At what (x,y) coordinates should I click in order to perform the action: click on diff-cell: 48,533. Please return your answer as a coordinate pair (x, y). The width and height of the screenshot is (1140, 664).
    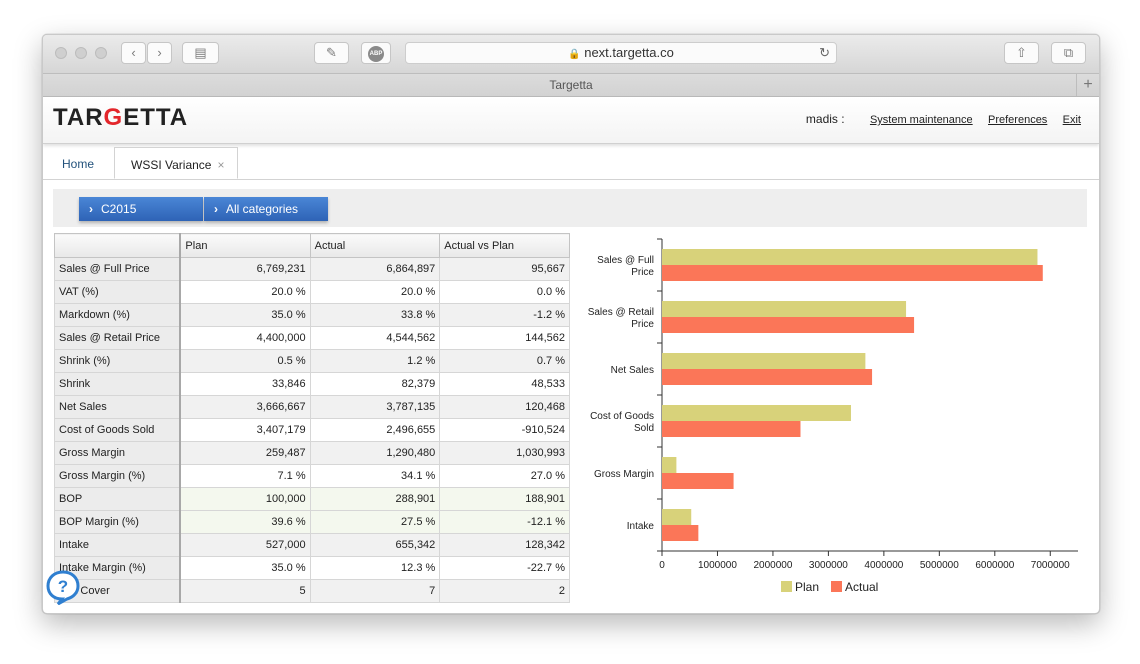
    Looking at the image, I should click on (504, 384).